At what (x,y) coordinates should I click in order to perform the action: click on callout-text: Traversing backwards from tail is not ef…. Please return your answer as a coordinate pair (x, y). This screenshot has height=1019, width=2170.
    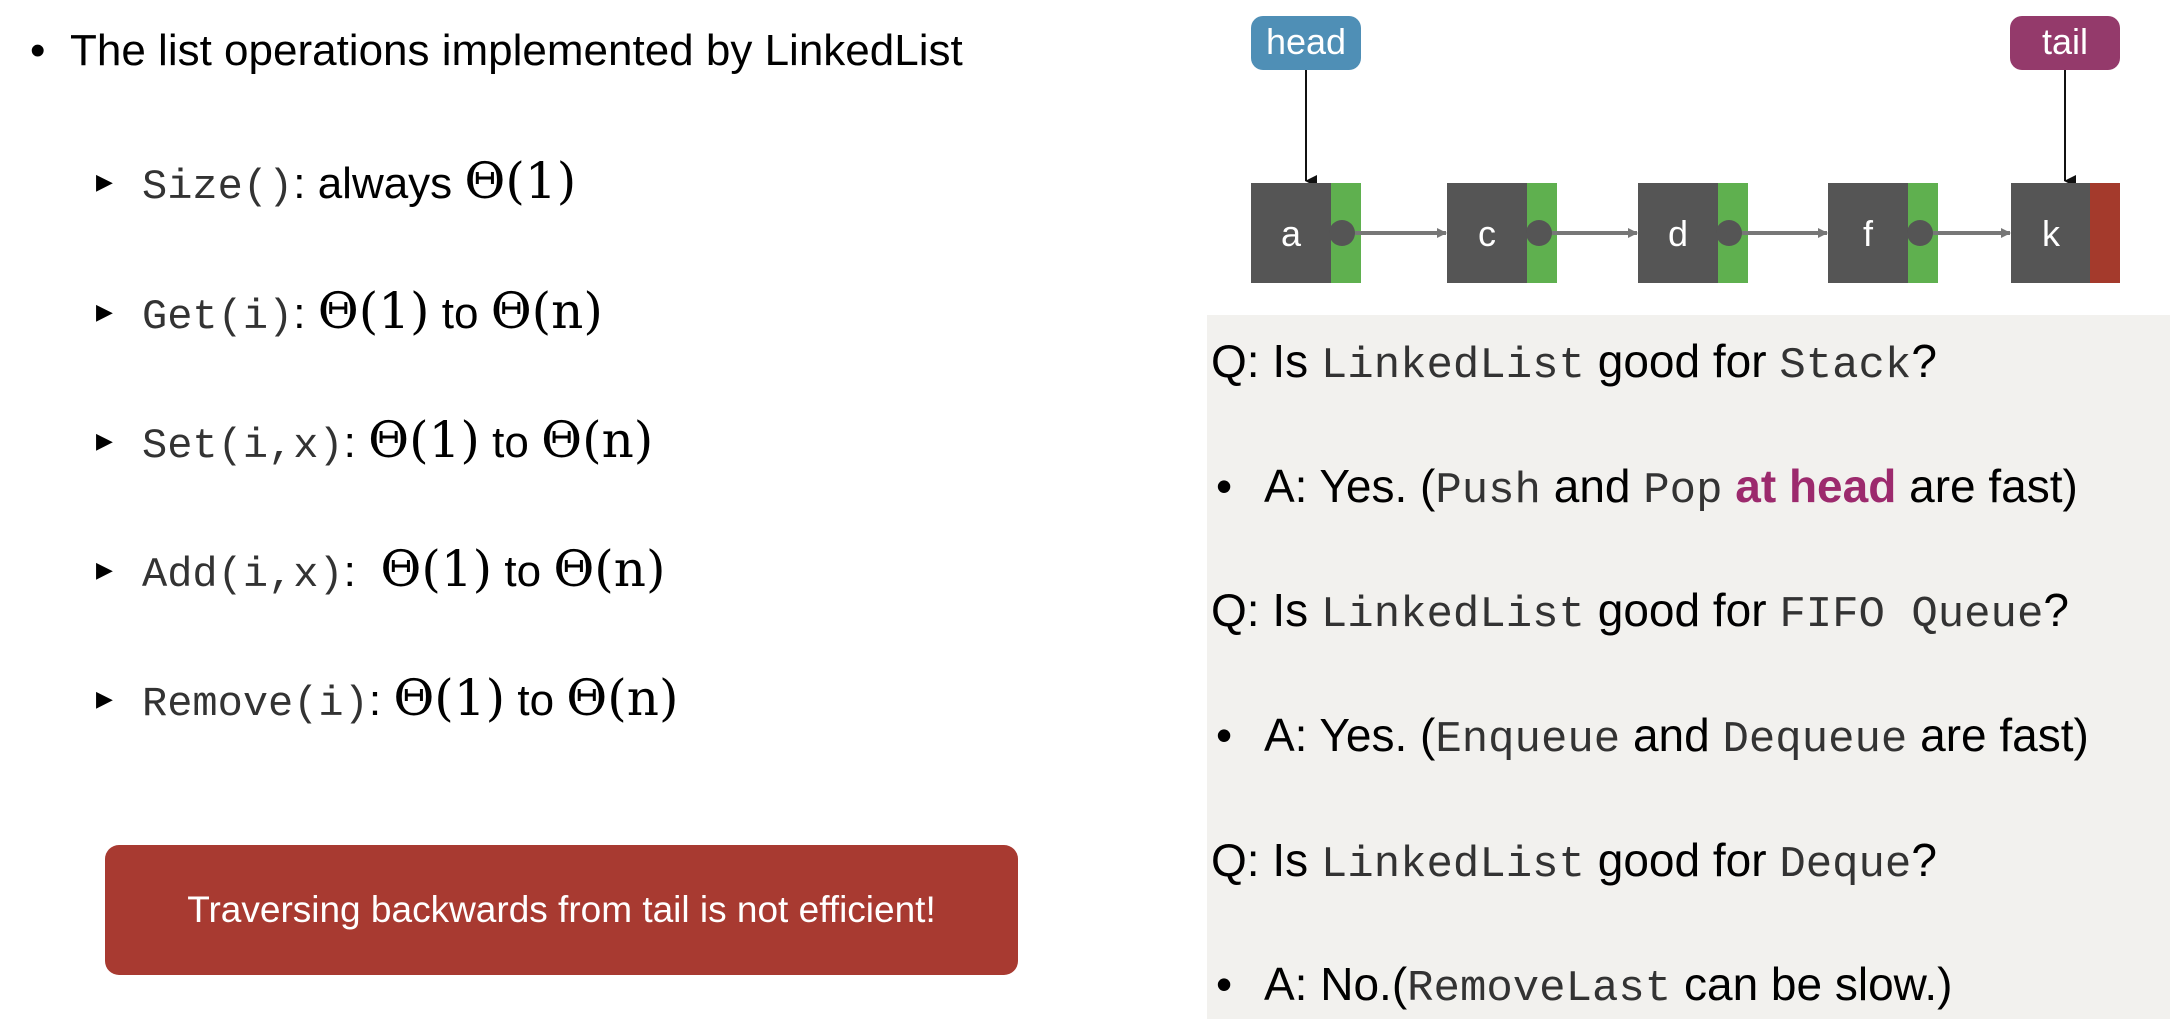
    Looking at the image, I should click on (561, 909).